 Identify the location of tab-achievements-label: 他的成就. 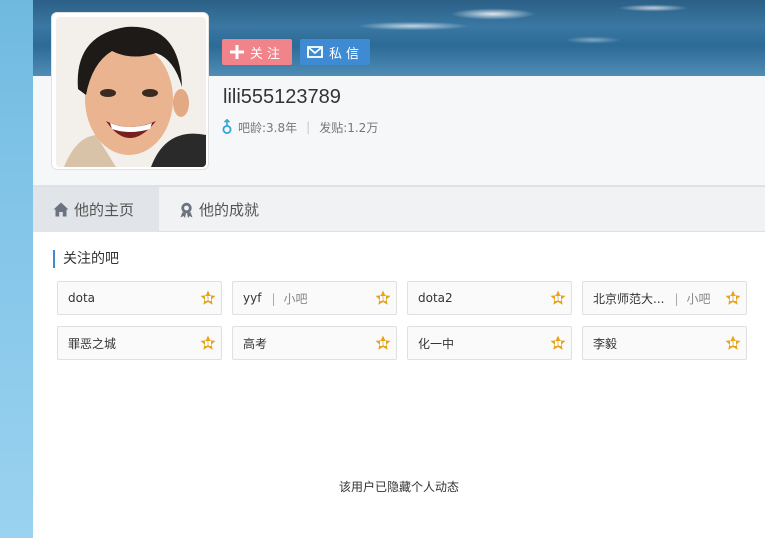
(229, 210).